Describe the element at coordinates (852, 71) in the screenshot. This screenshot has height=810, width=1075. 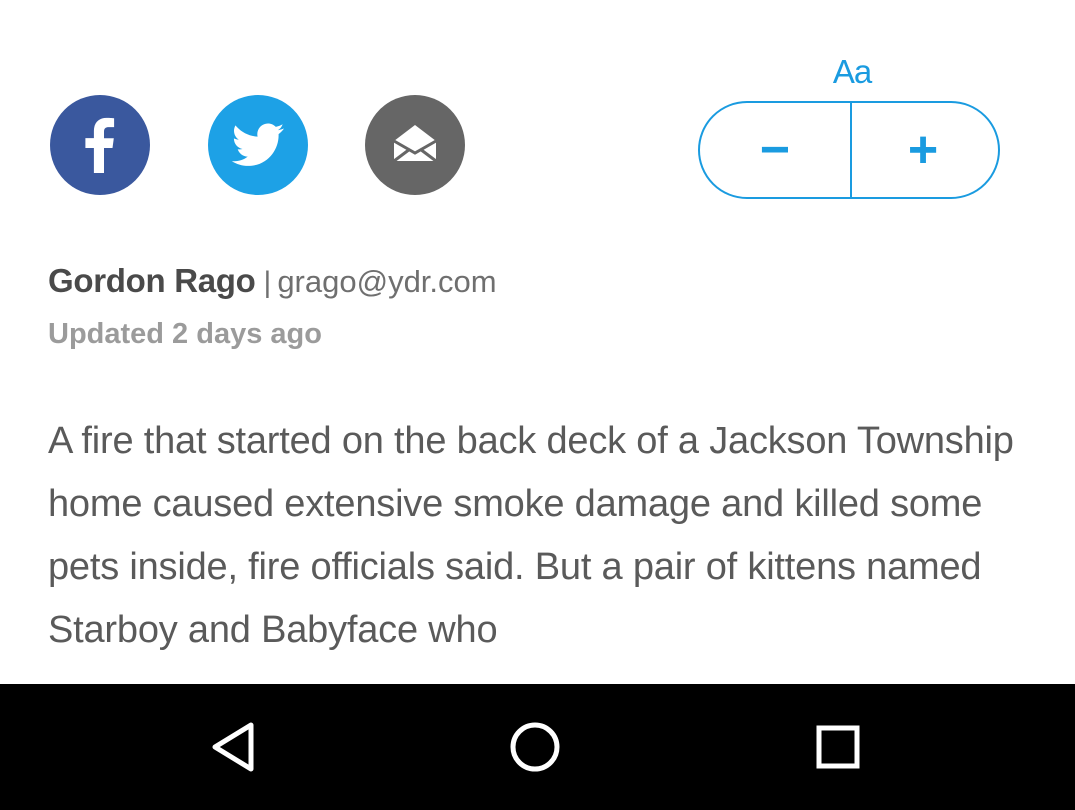
I see `font-size-label: Aa` at that location.